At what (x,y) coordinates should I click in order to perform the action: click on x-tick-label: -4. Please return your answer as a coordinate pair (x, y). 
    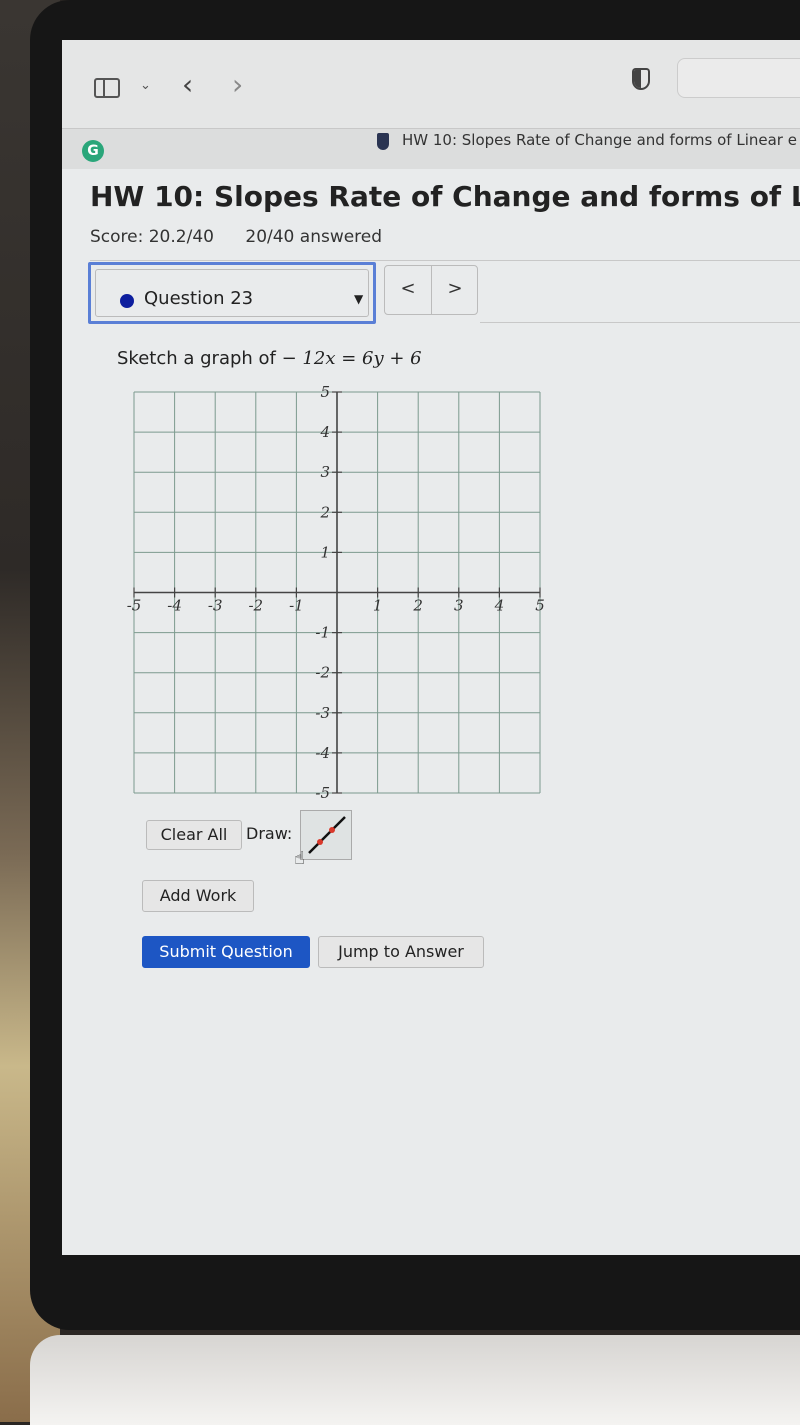
    Looking at the image, I should click on (174, 606).